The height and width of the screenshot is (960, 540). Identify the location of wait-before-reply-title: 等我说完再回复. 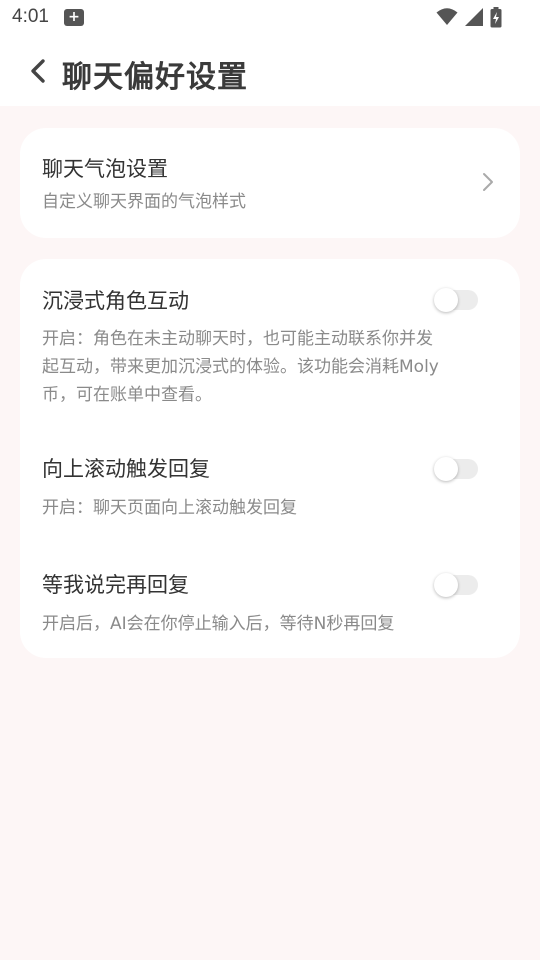
(115, 585).